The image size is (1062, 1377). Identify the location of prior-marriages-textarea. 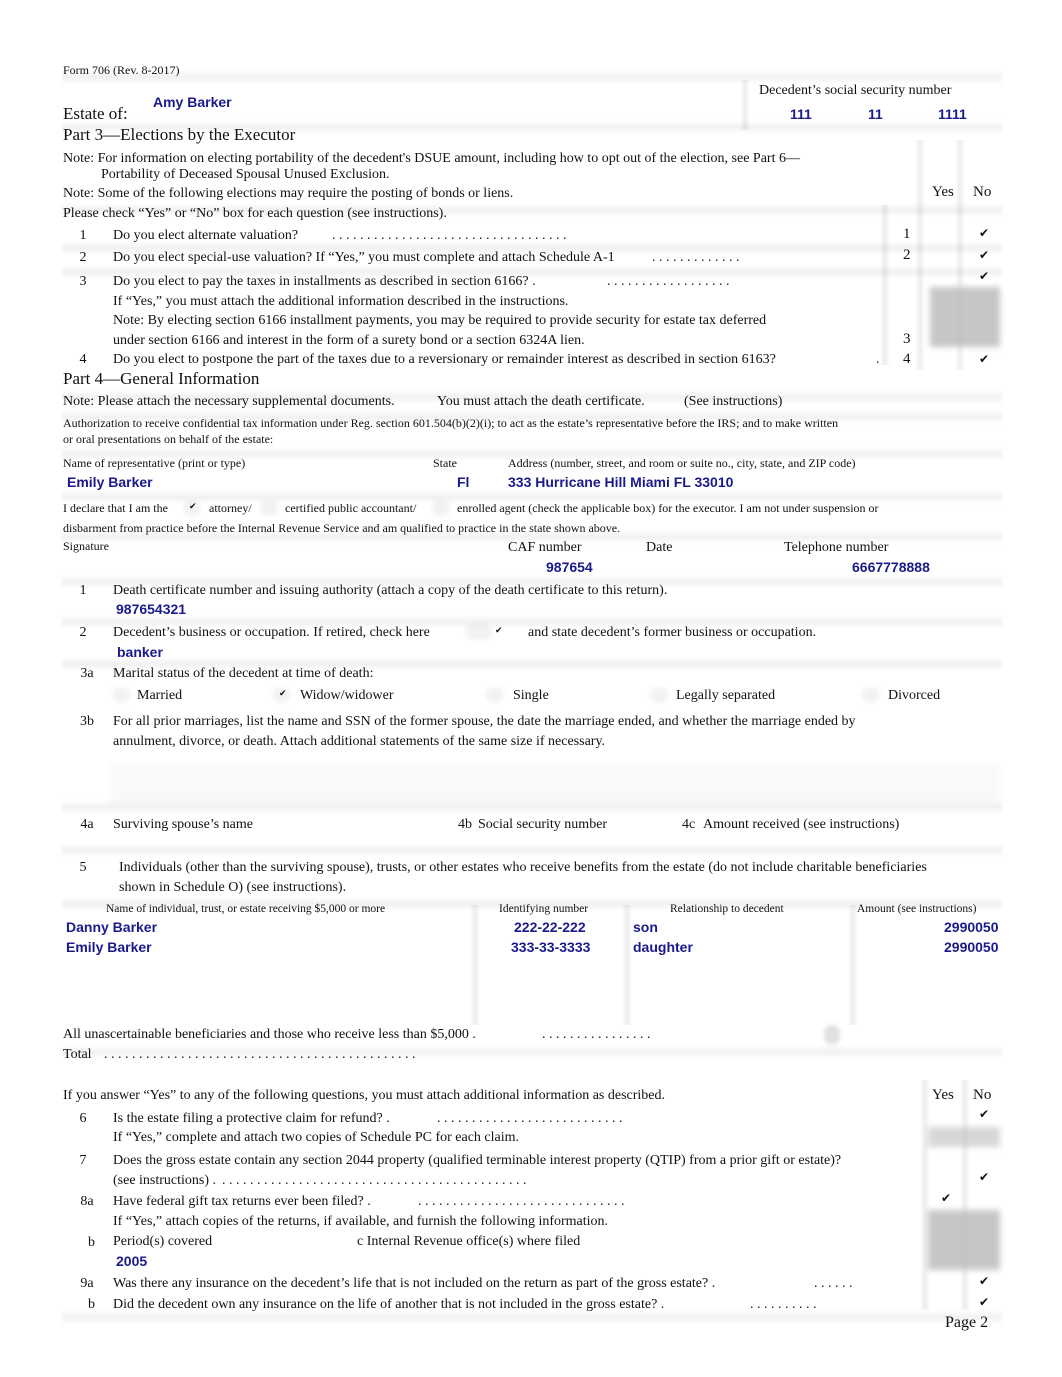
(555, 783).